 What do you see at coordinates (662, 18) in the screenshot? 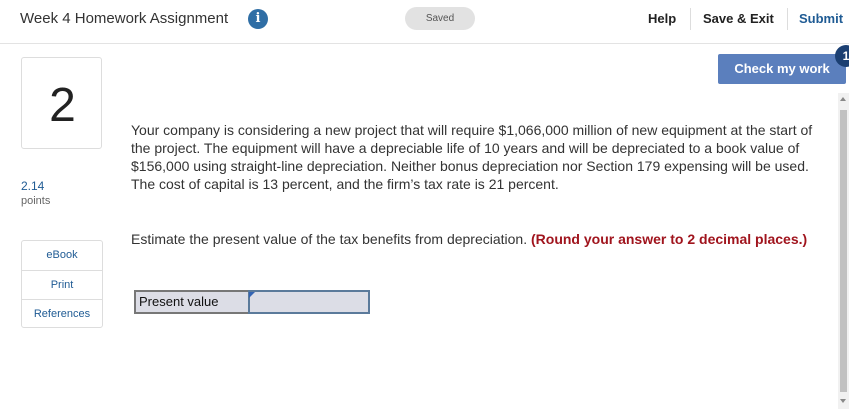
I see `help-button: Help` at bounding box center [662, 18].